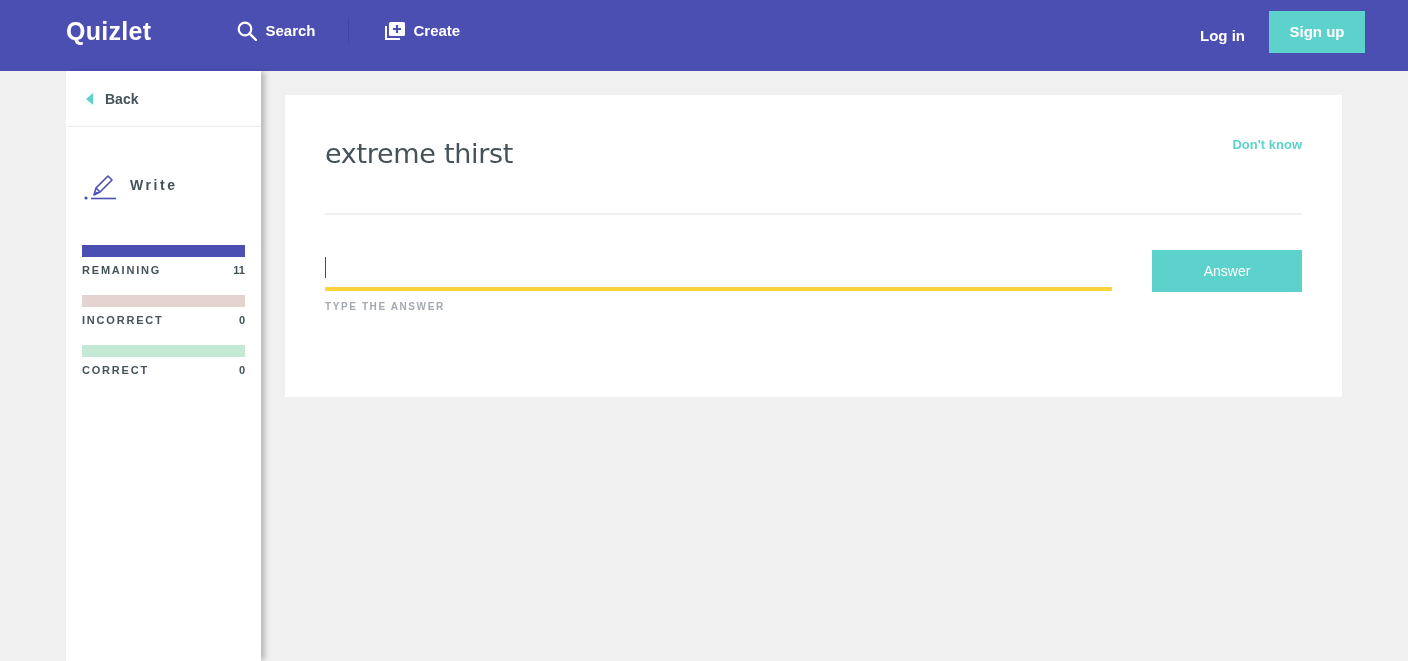  What do you see at coordinates (239, 270) in the screenshot?
I see `stat-count: 11` at bounding box center [239, 270].